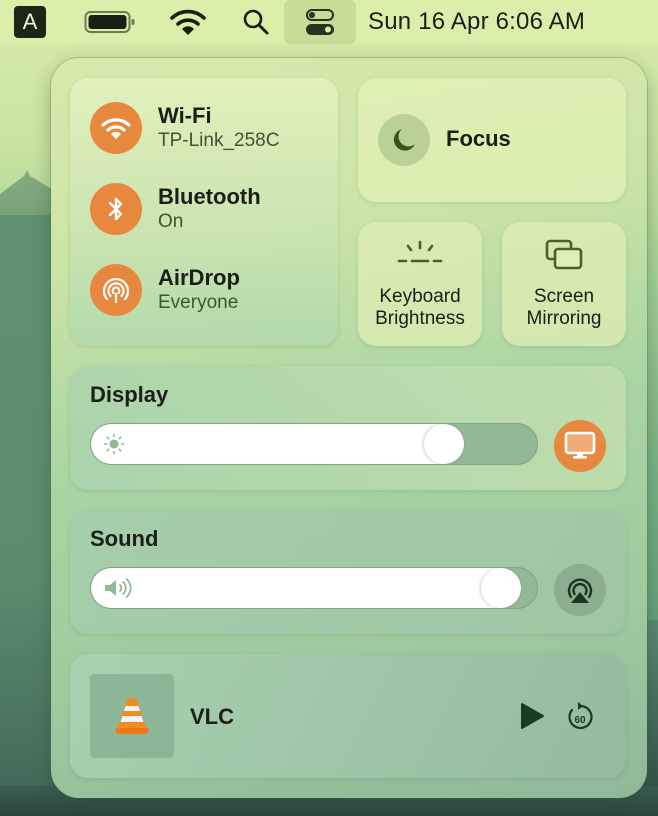 The height and width of the screenshot is (816, 658). What do you see at coordinates (580, 720) in the screenshot?
I see `skip-interval-label: 60` at bounding box center [580, 720].